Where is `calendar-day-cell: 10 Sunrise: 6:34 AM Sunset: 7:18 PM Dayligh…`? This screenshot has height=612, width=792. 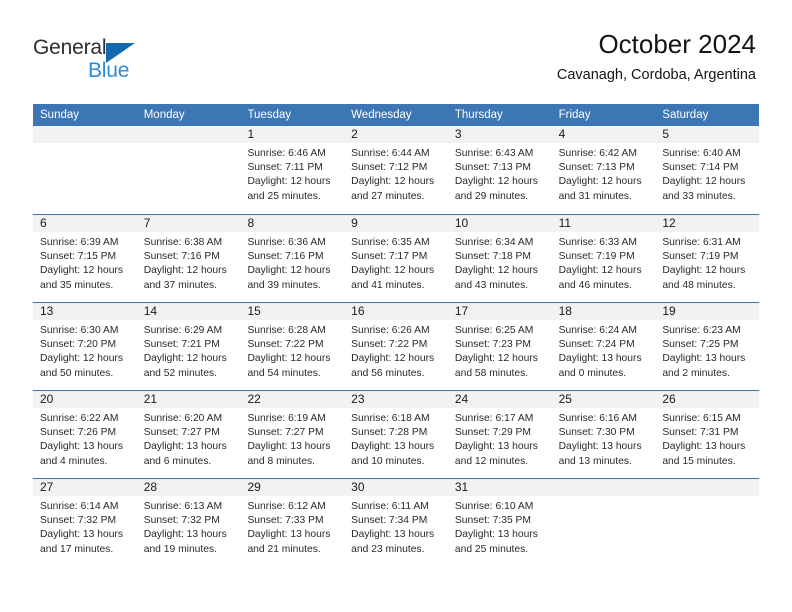 calendar-day-cell: 10 Sunrise: 6:34 AM Sunset: 7:18 PM Dayligh… is located at coordinates (499, 258).